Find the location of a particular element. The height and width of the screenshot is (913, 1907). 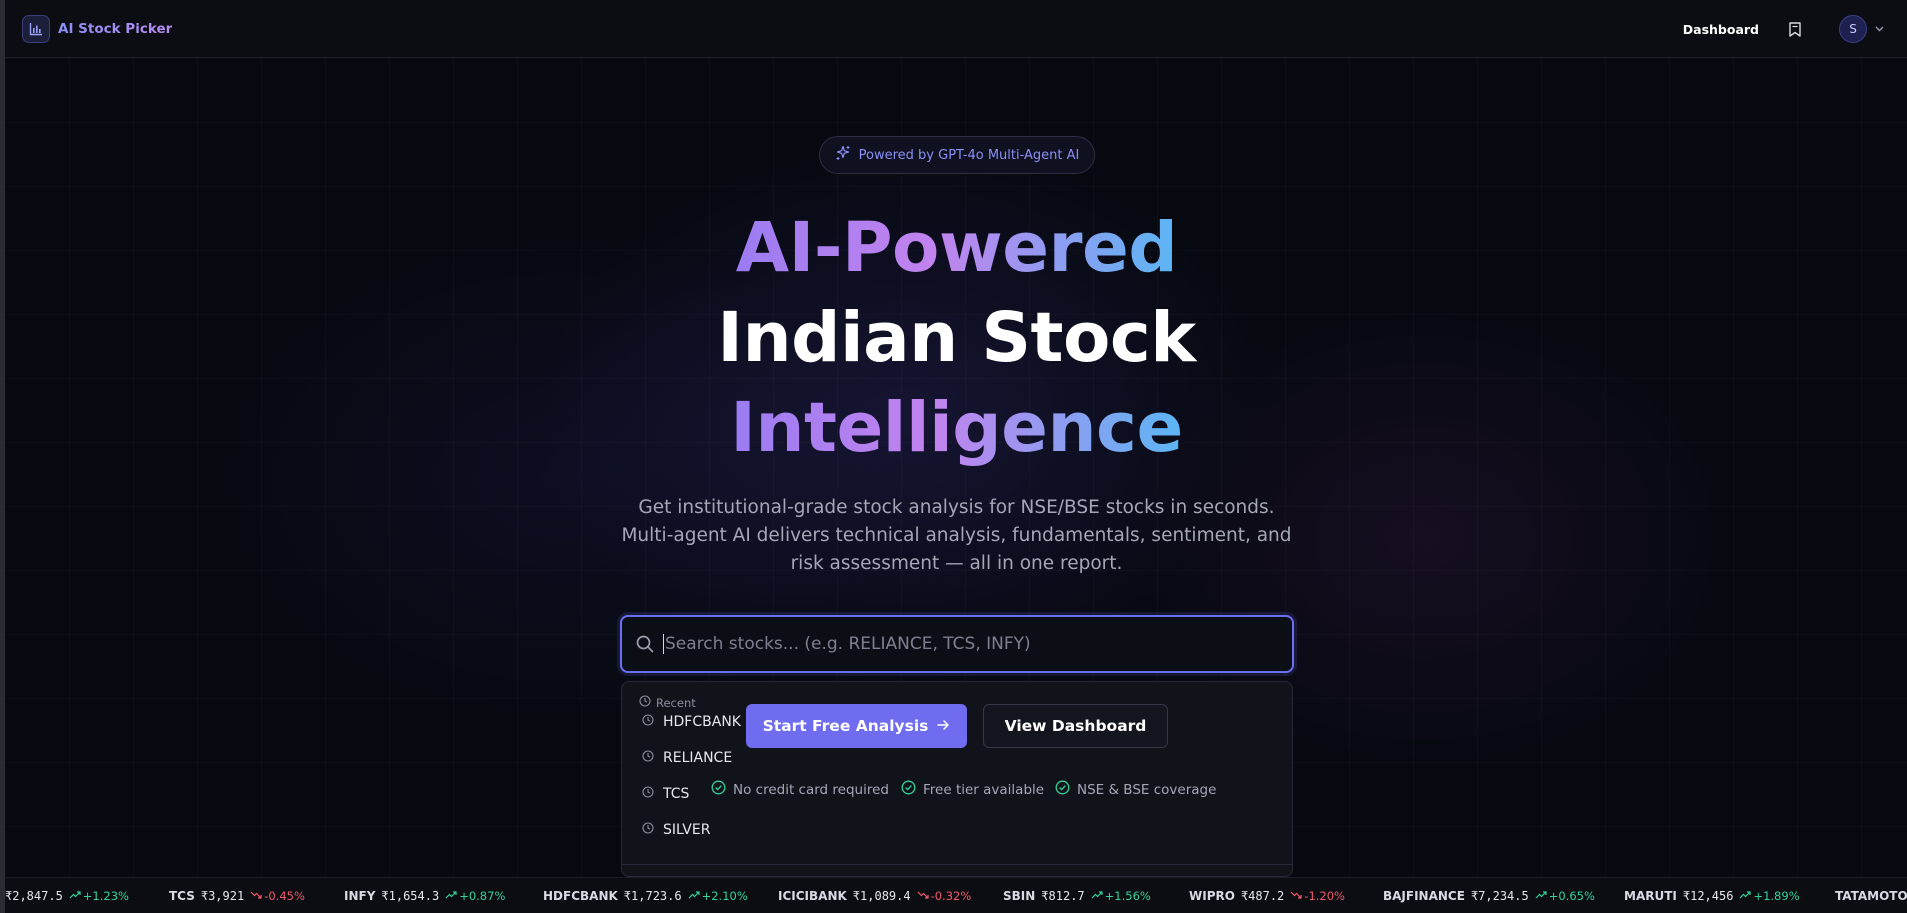

search-input is located at coordinates (978, 644).